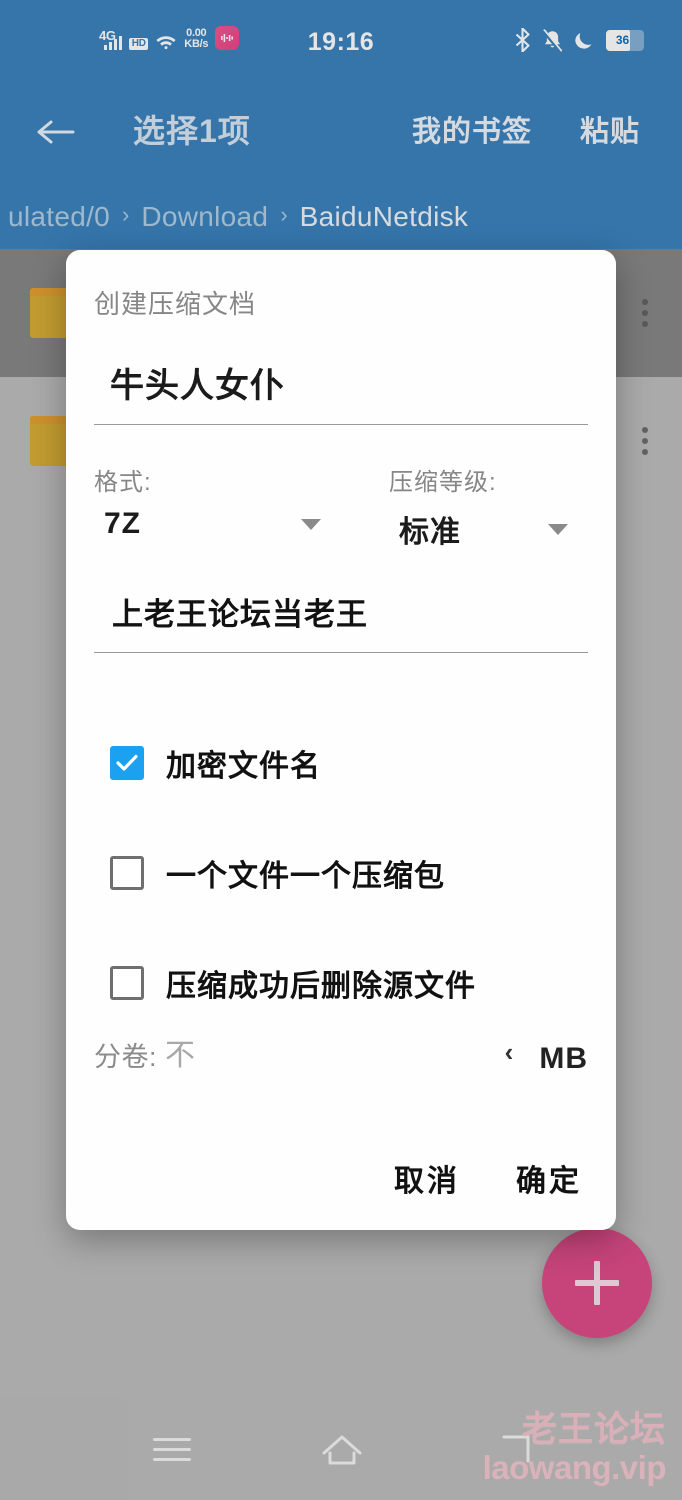  I want to click on checkbox-label: 加密文件名, so click(243, 766).